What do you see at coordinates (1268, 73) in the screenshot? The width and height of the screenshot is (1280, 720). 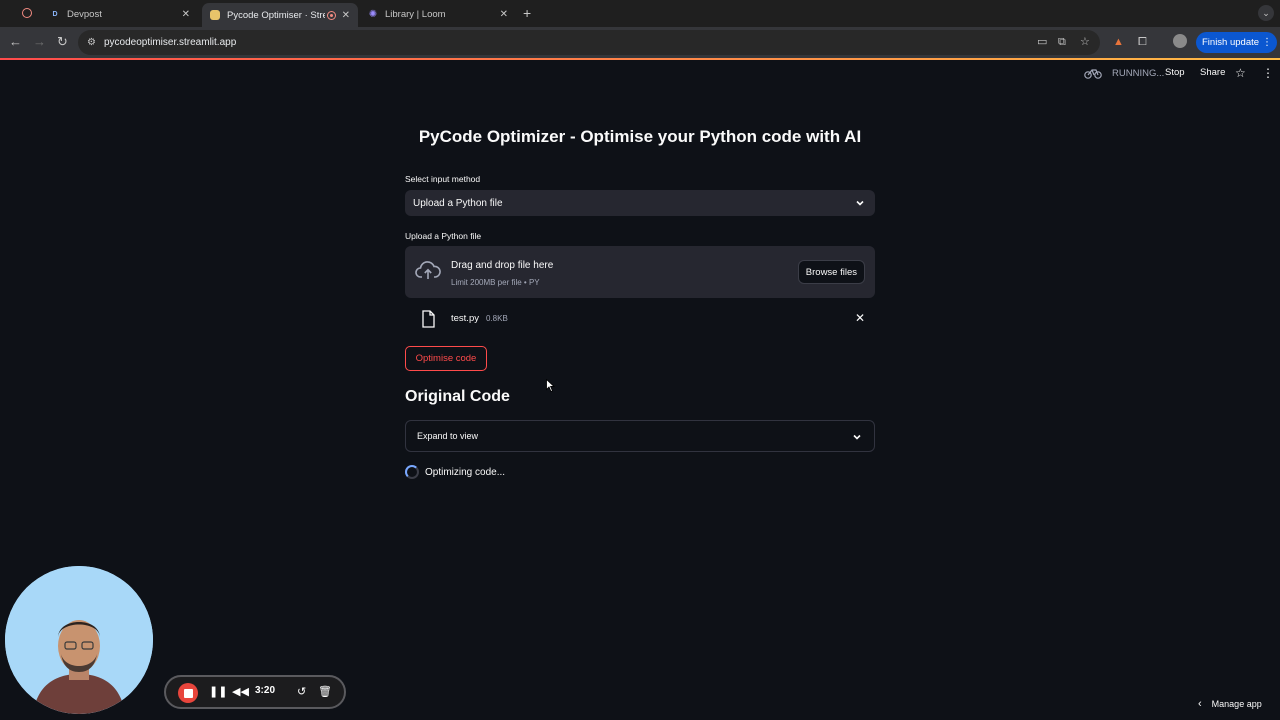 I see `main-menu-icon: ⋮` at bounding box center [1268, 73].